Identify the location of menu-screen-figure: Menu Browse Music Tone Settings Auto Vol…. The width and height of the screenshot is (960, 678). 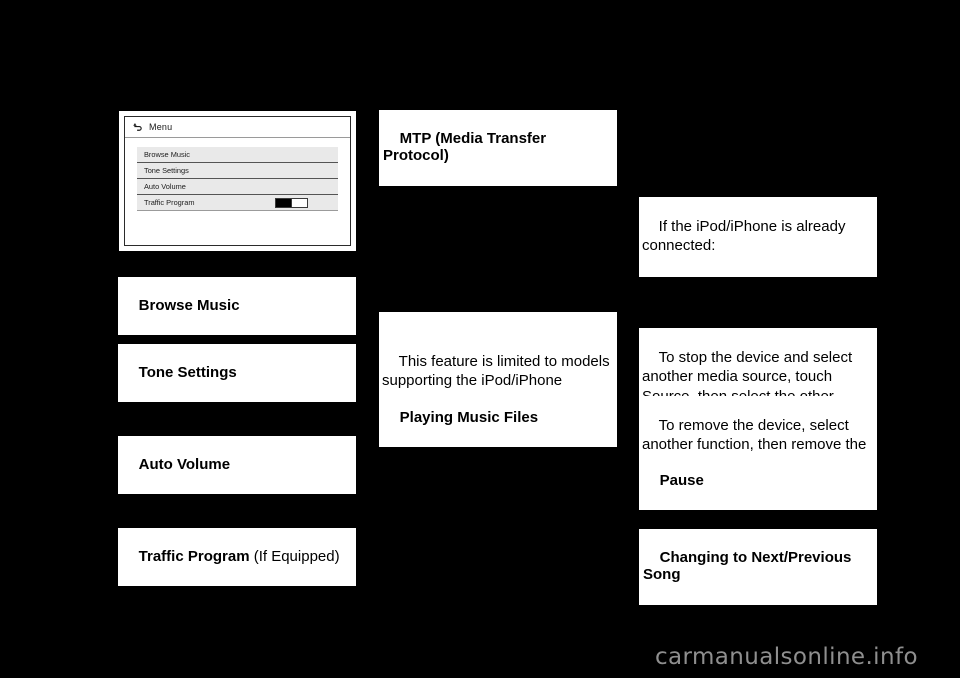
(237, 181).